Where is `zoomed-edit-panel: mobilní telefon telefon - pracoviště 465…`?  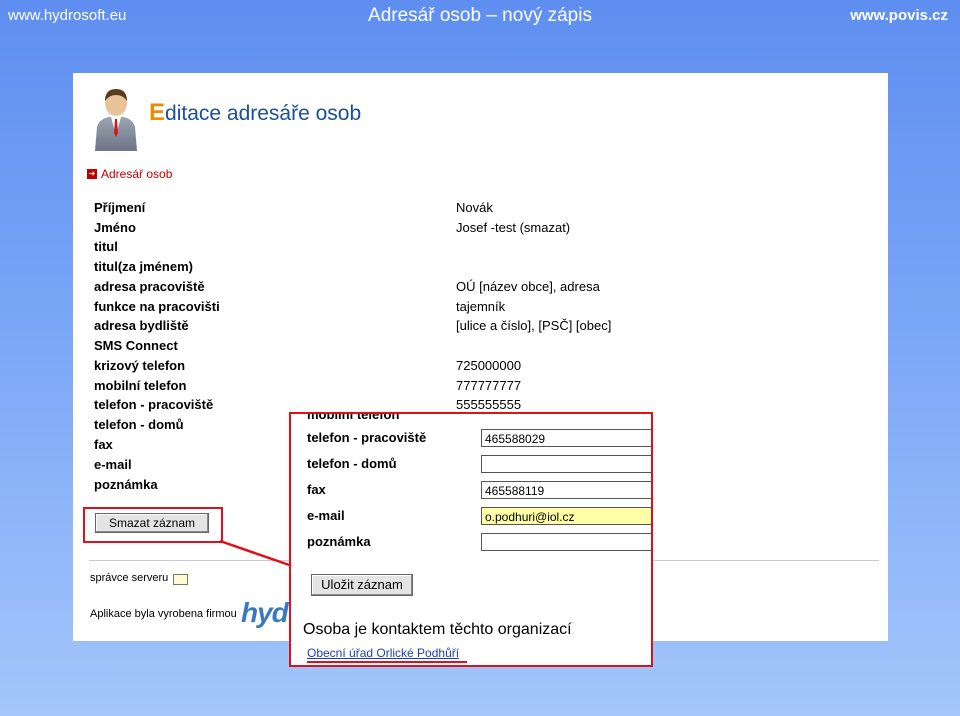
zoomed-edit-panel: mobilní telefon telefon - pracoviště 465… is located at coordinates (471, 539).